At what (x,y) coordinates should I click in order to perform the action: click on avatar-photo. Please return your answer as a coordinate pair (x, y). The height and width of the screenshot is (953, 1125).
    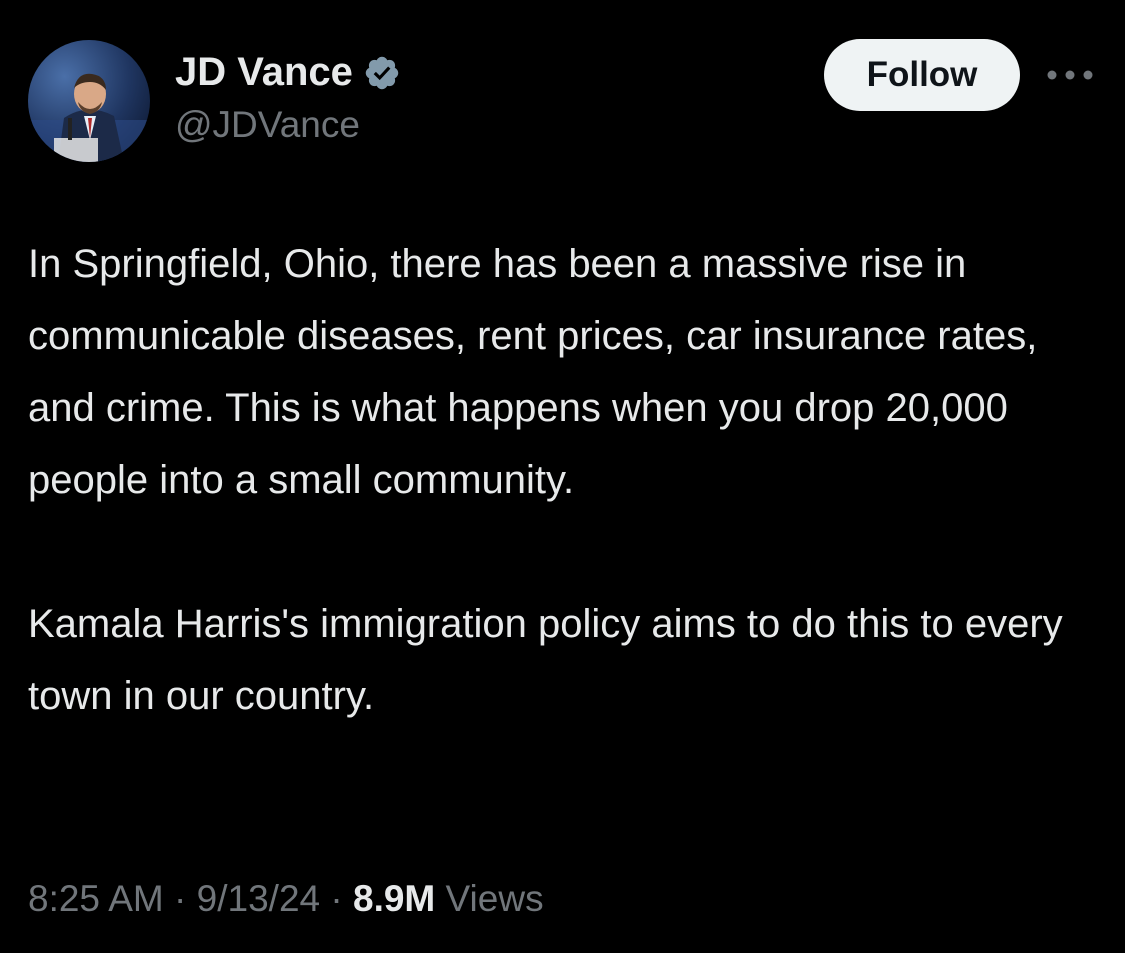
    Looking at the image, I should click on (89, 101).